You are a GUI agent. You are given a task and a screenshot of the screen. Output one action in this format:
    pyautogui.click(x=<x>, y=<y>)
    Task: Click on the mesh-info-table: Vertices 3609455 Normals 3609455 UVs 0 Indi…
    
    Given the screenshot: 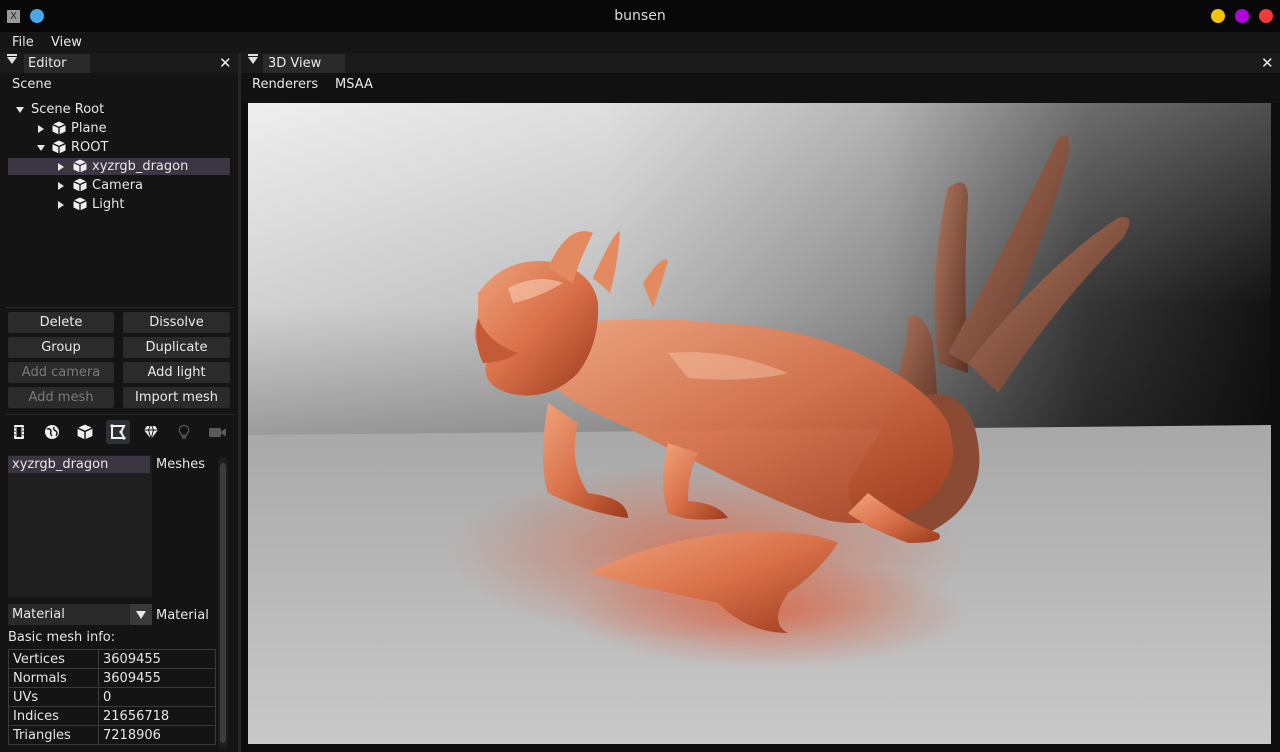 What is the action you would take?
    pyautogui.click(x=112, y=697)
    